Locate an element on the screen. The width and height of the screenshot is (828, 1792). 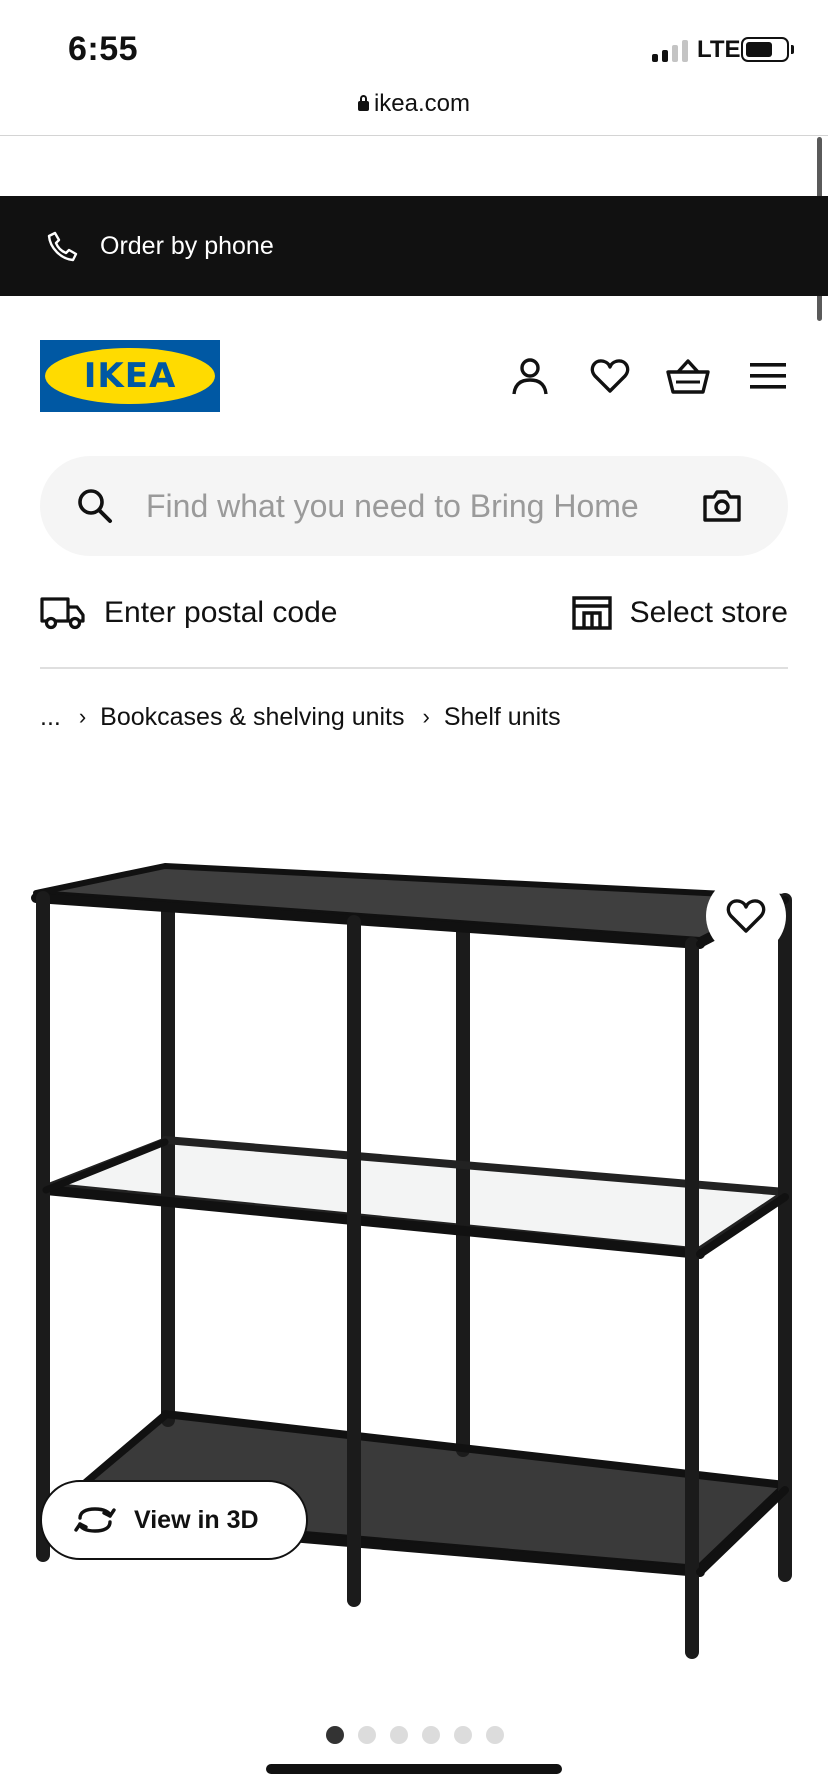
lock-icon is located at coordinates (363, 103).